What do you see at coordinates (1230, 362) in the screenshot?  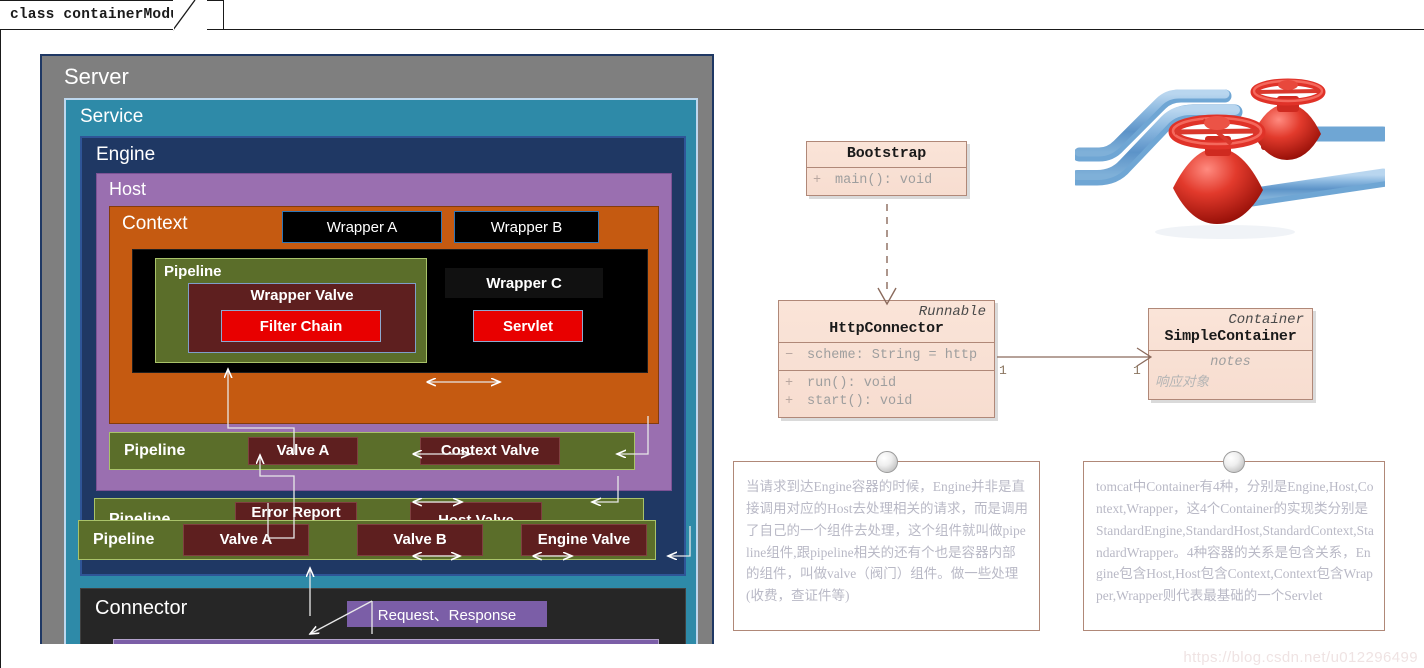 I see `uml-notes-label: notes` at bounding box center [1230, 362].